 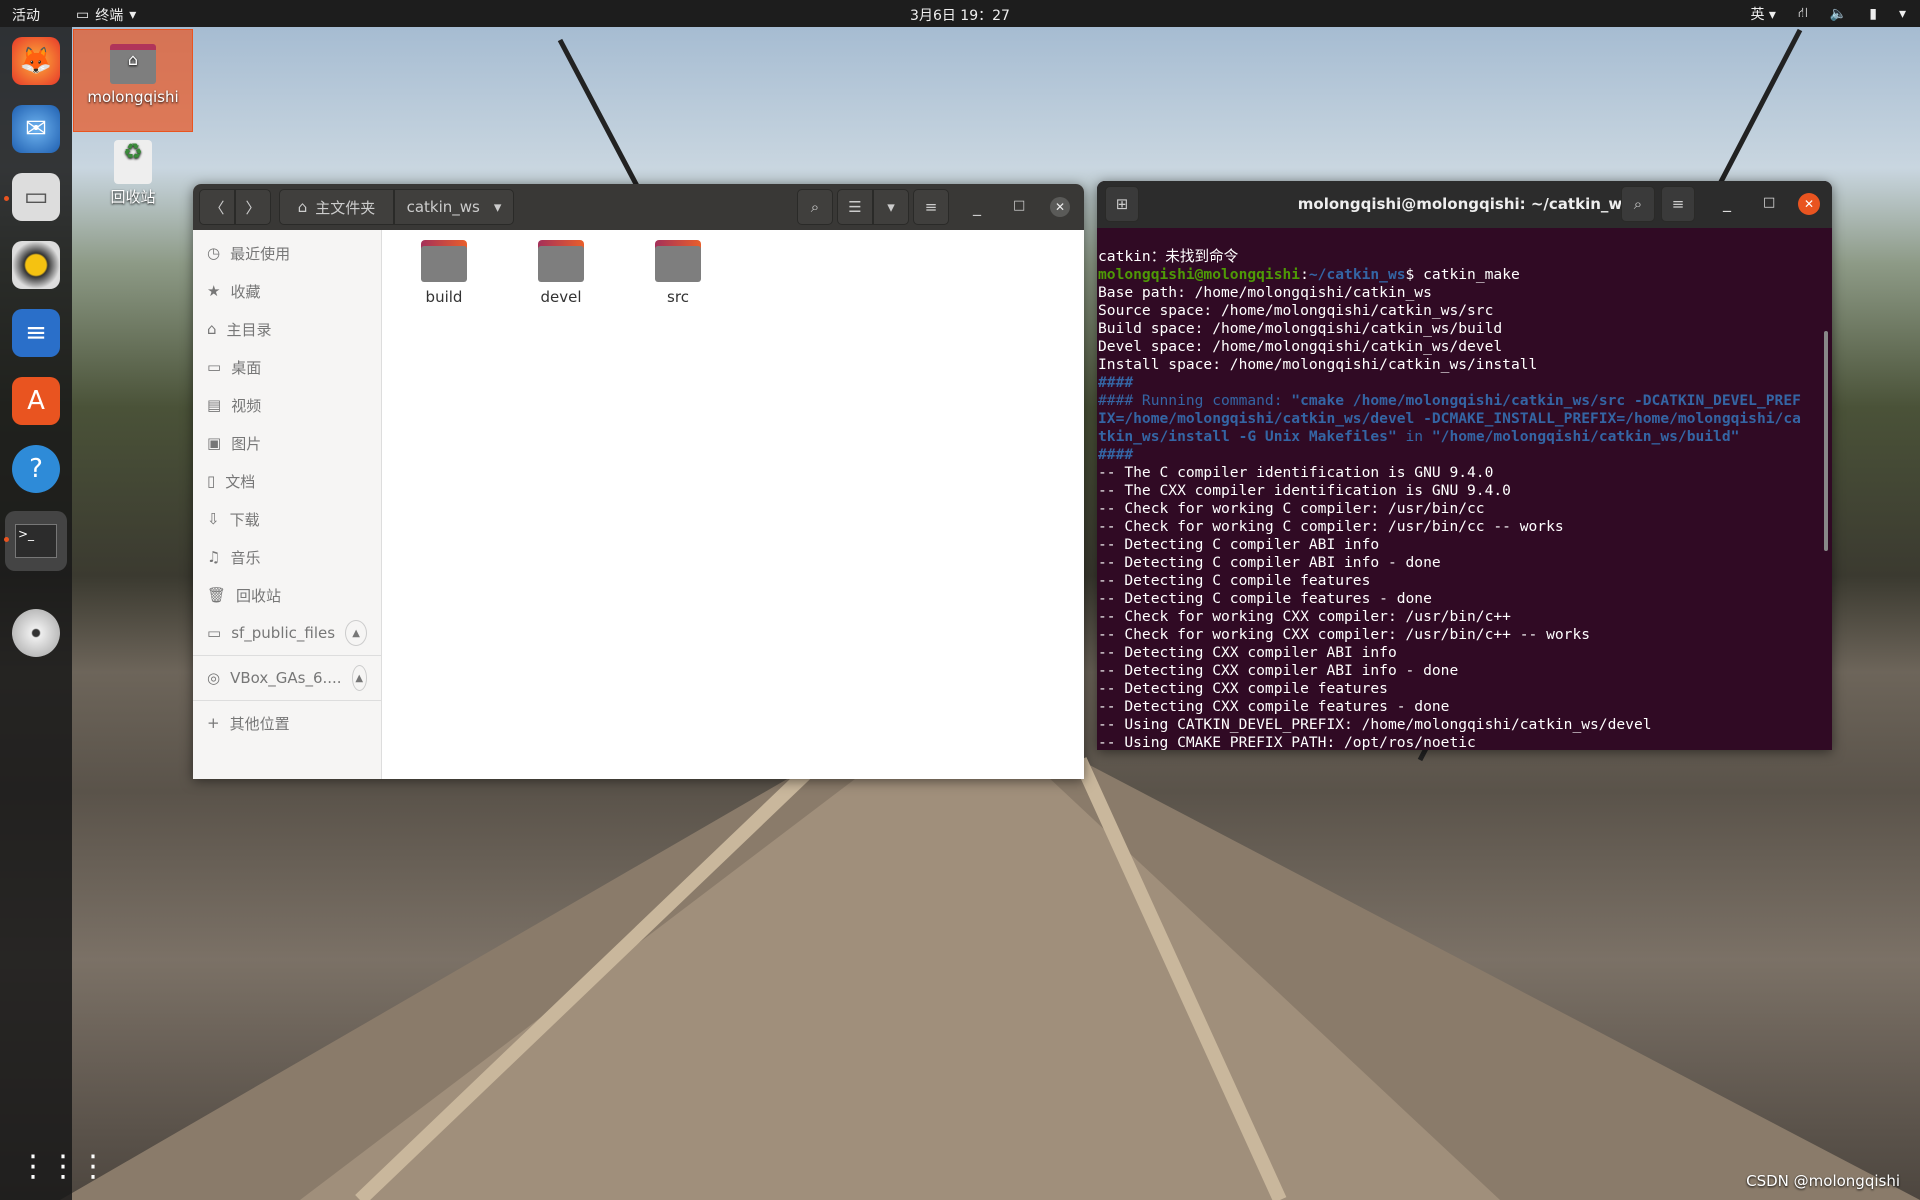 I want to click on files-icon: ▭, so click(x=36, y=197).